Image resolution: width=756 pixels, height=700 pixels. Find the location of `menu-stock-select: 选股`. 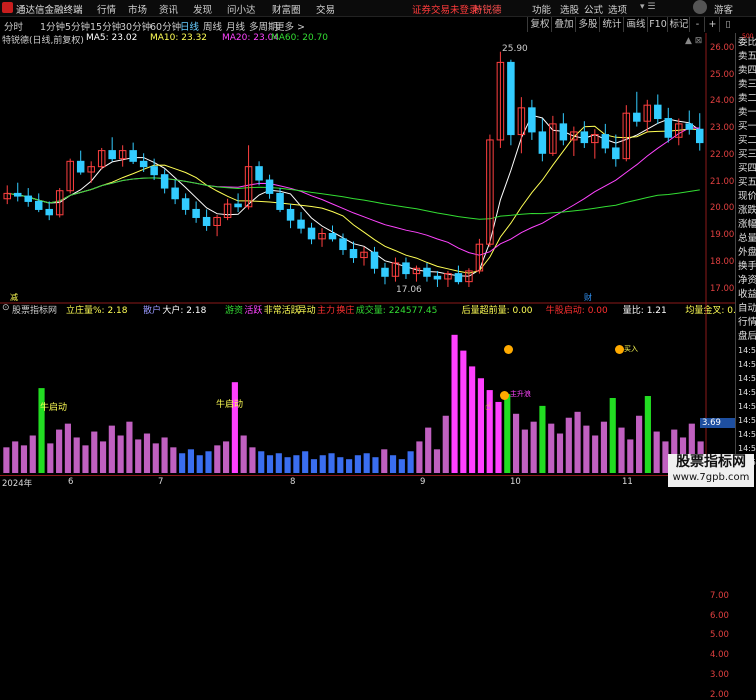

menu-stock-select: 选股 is located at coordinates (569, 9).